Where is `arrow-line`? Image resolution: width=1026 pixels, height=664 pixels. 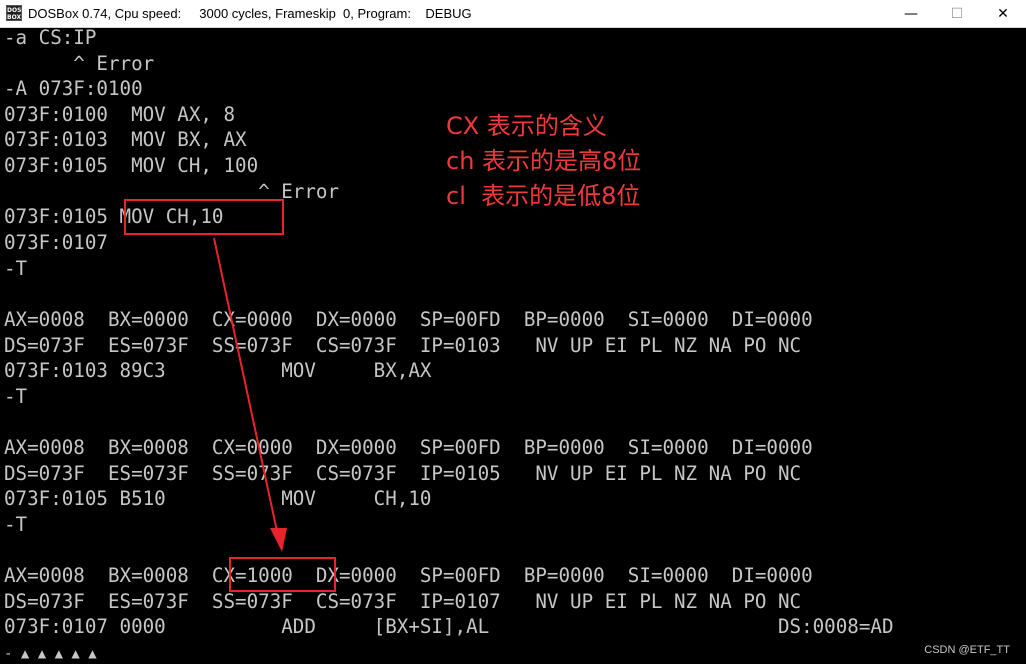 arrow-line is located at coordinates (246, 387).